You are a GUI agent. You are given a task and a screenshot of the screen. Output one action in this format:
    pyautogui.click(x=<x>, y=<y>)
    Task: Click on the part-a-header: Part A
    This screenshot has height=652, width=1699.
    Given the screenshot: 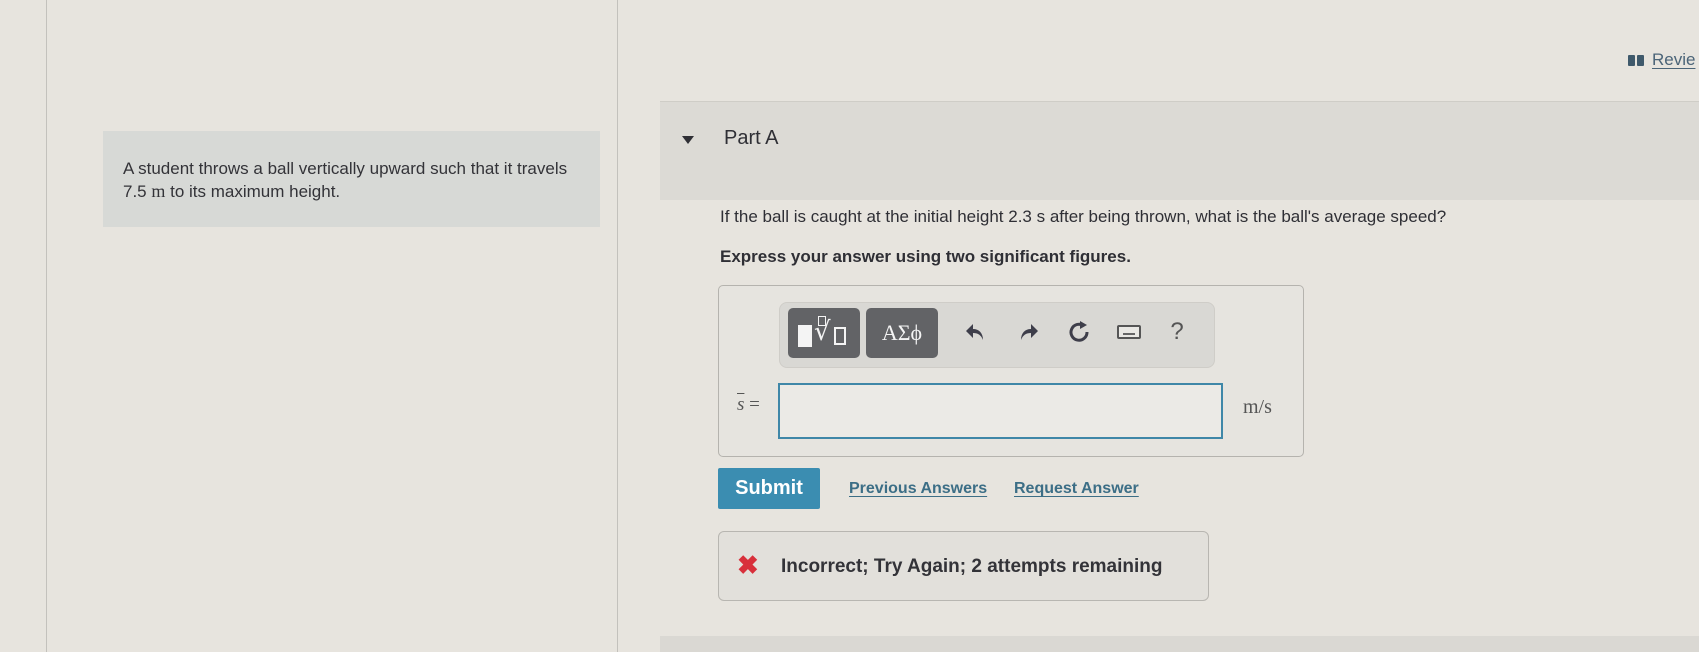 What is the action you would take?
    pyautogui.click(x=1179, y=150)
    